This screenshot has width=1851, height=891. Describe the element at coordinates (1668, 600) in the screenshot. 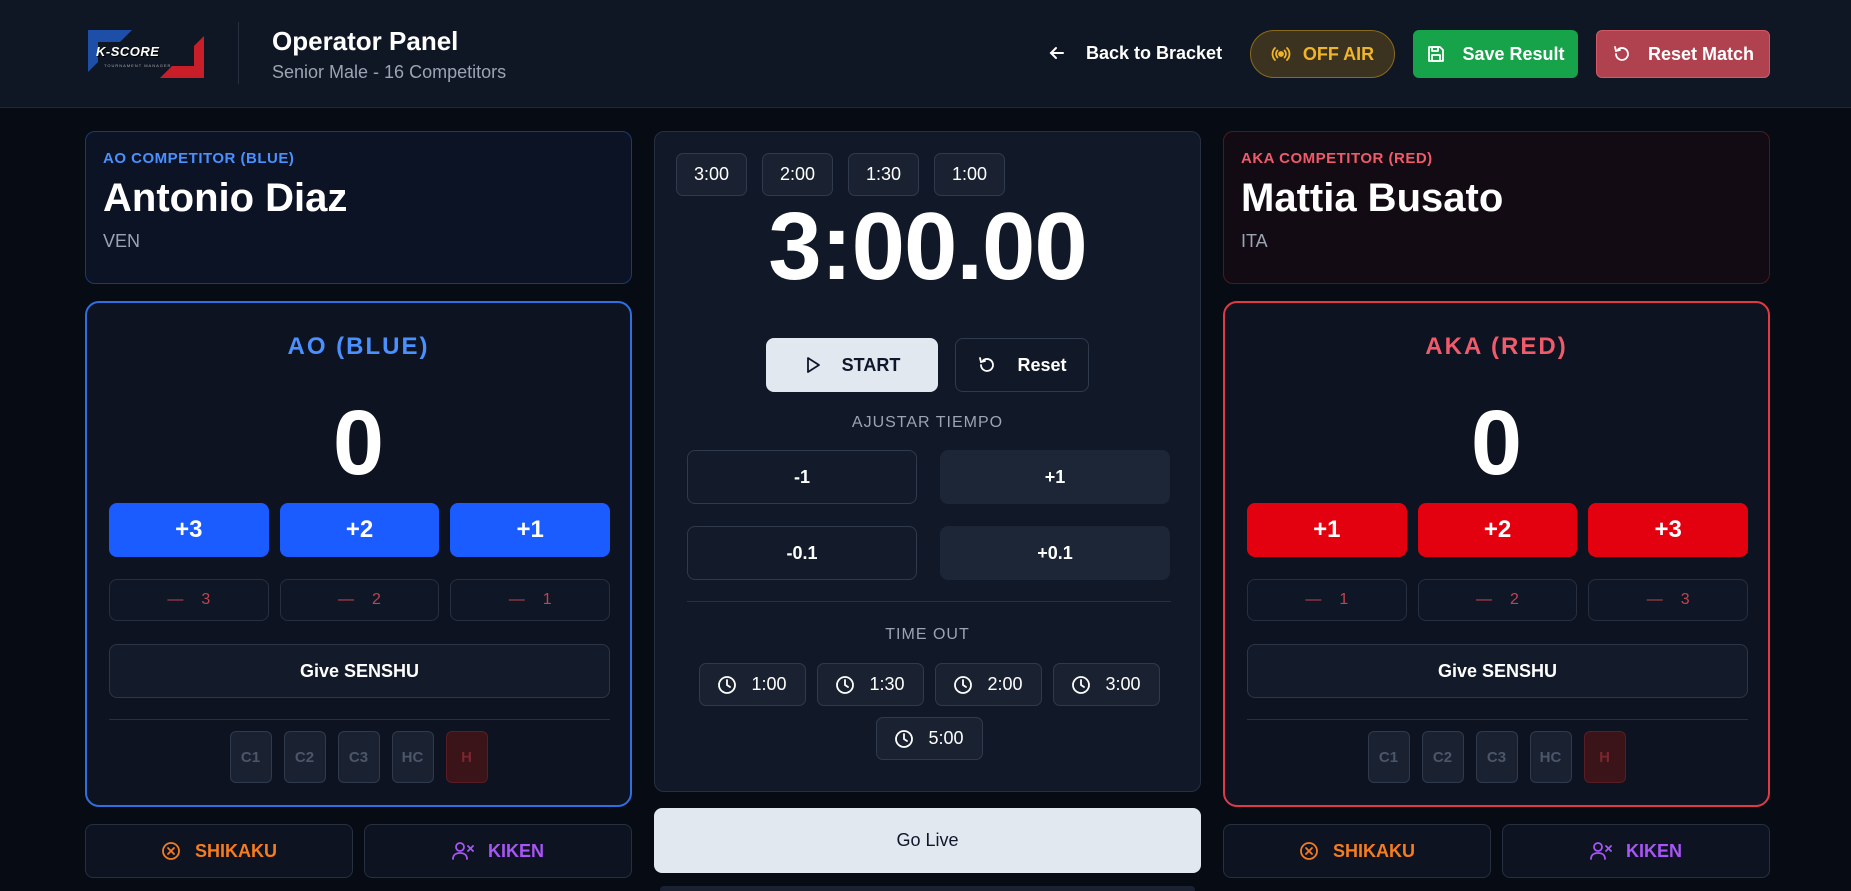

I see `aka-subtract-3-button: —3` at that location.